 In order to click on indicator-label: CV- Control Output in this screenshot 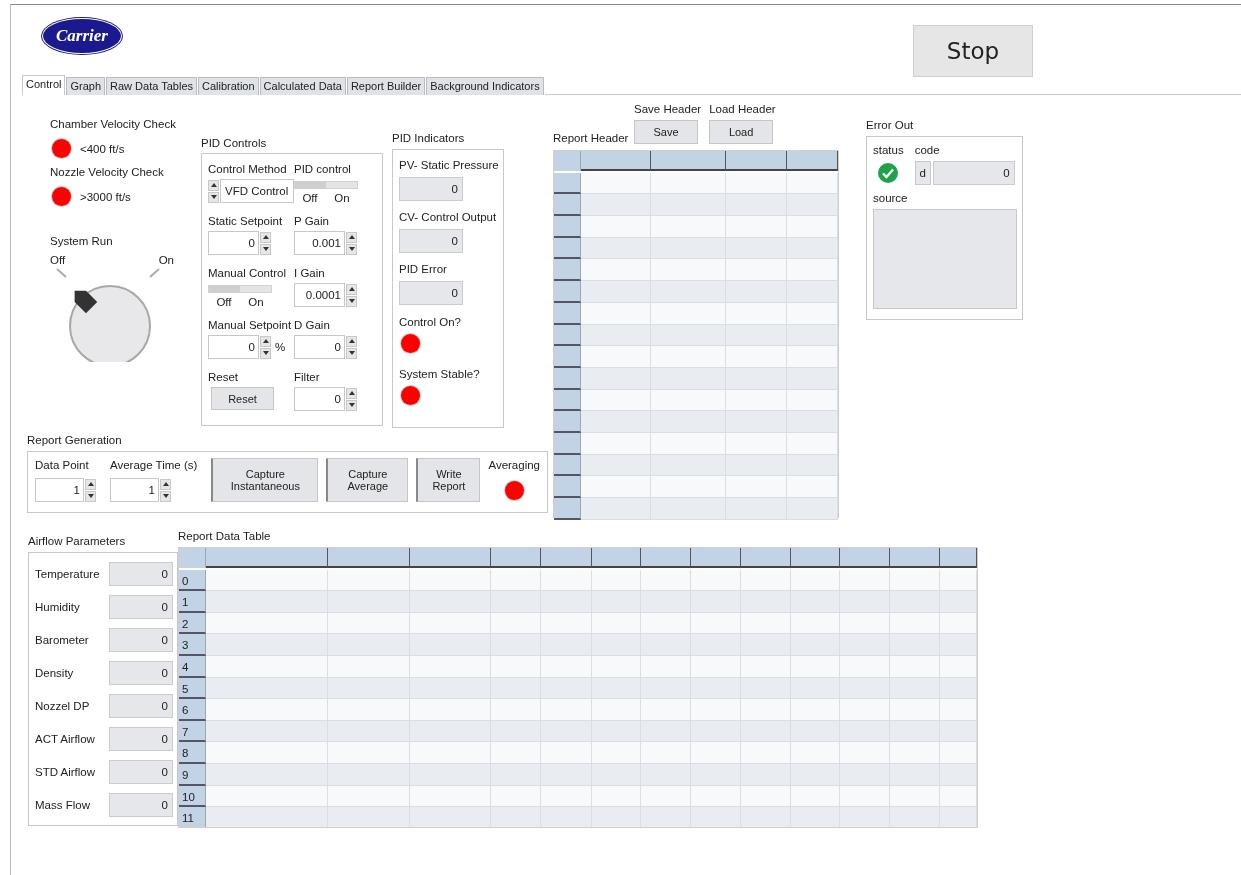, I will do `click(448, 217)`.